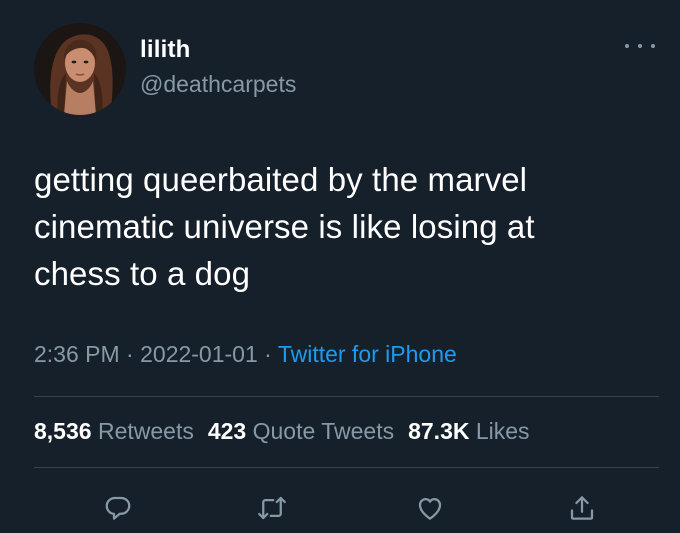  I want to click on avatar, so click(80, 69).